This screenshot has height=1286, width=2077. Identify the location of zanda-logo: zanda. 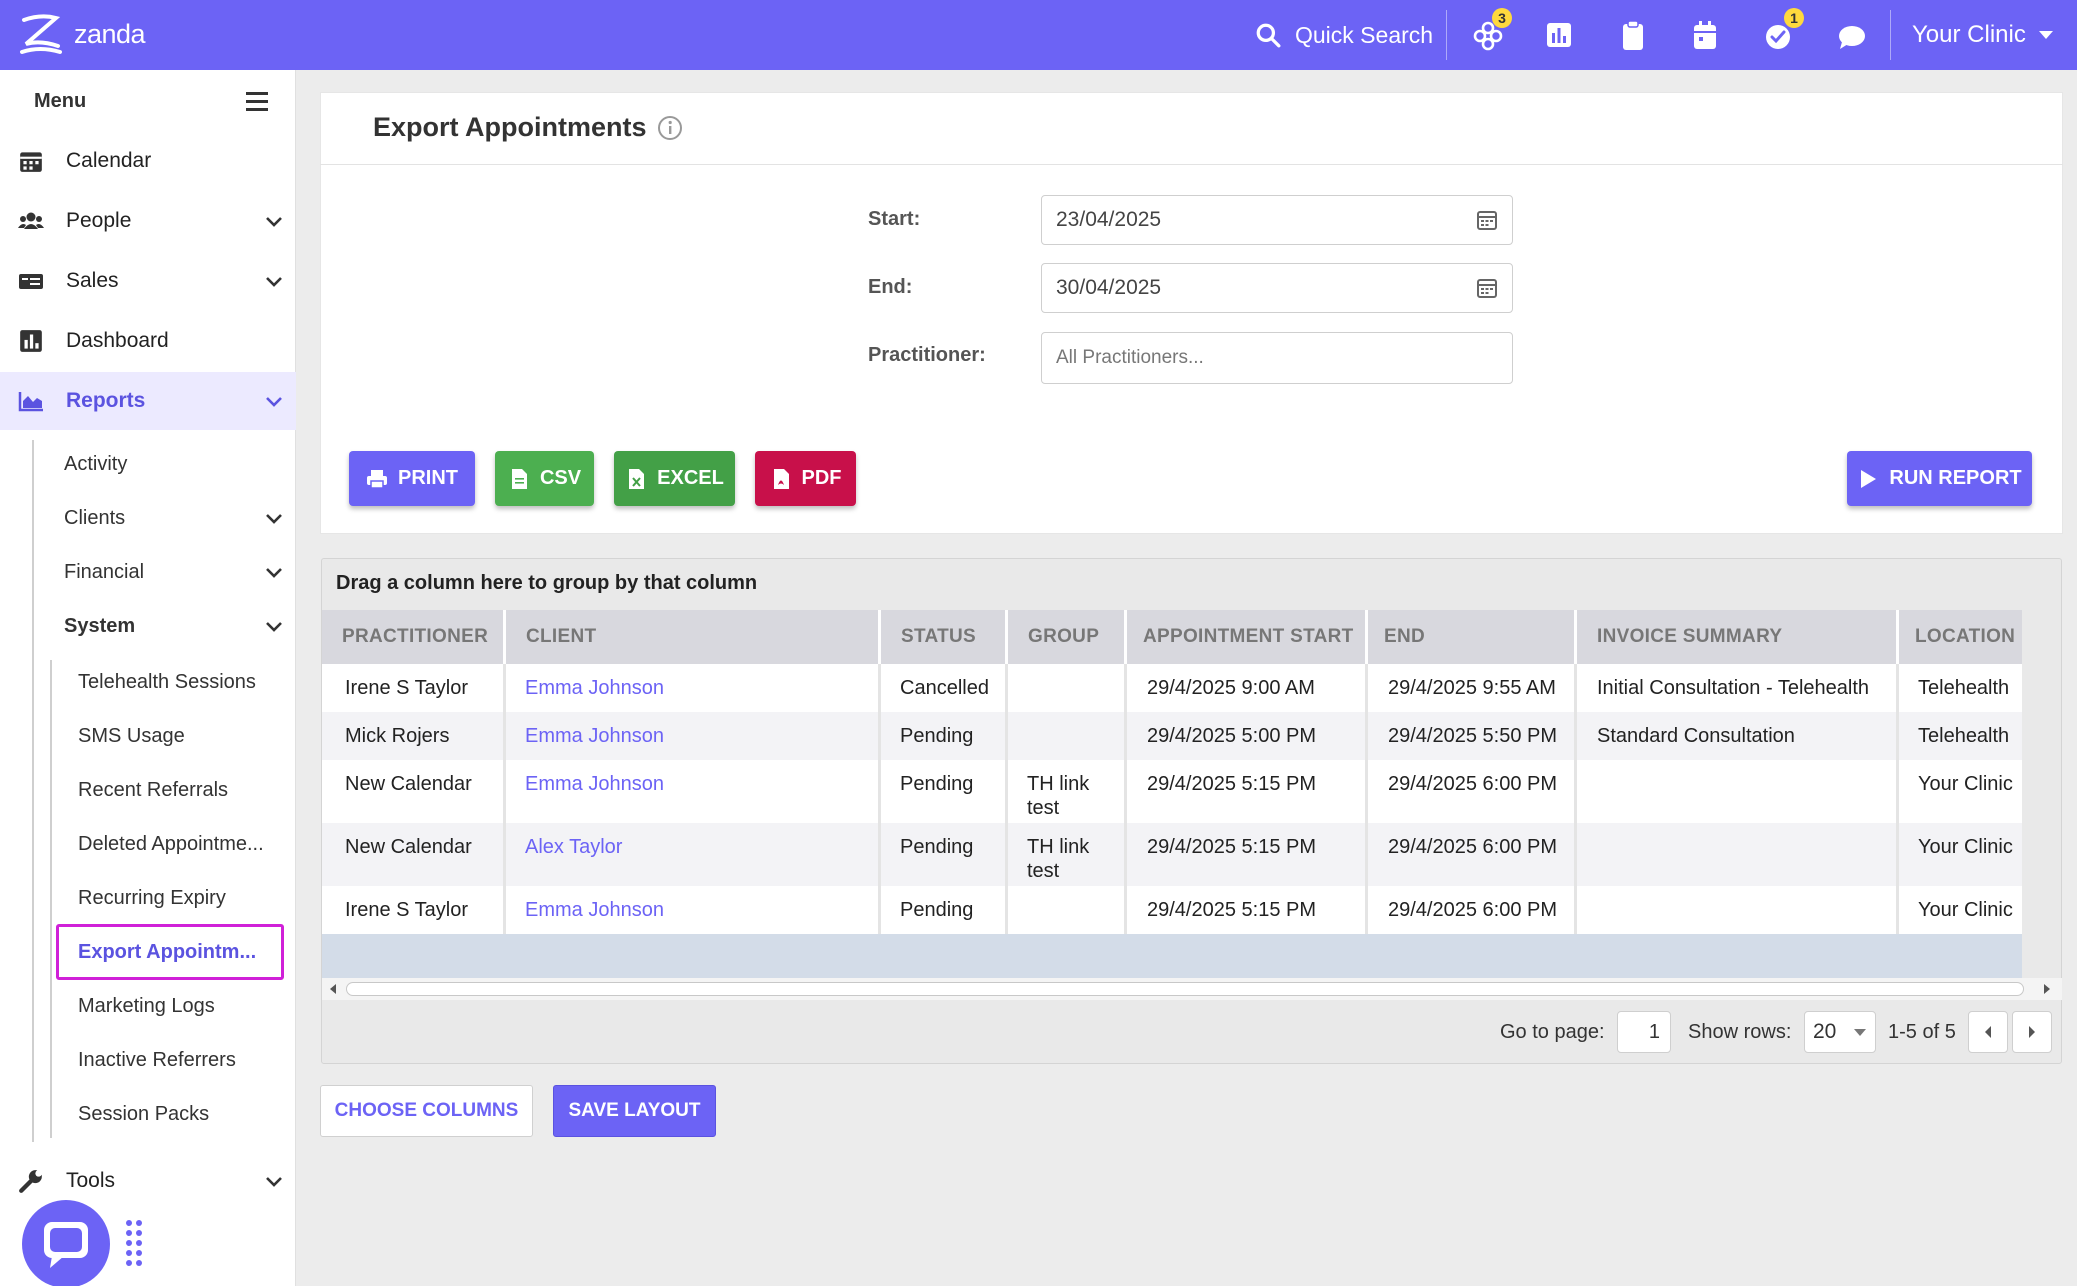
(82, 34).